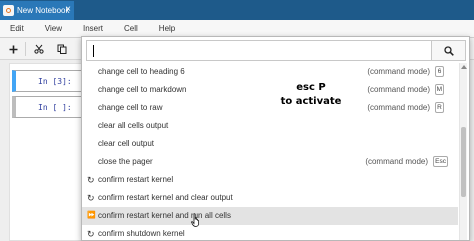 This screenshot has width=474, height=241. I want to click on hand-cursor-icon, so click(195, 220).